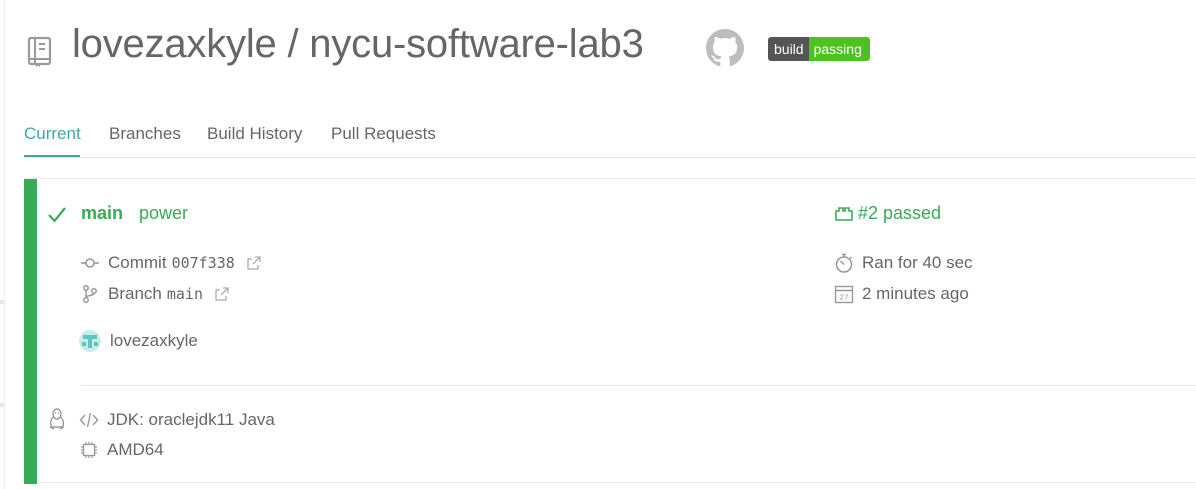 The width and height of the screenshot is (1196, 489). Describe the element at coordinates (135, 449) in the screenshot. I see `cpu-arch: AMD64` at that location.